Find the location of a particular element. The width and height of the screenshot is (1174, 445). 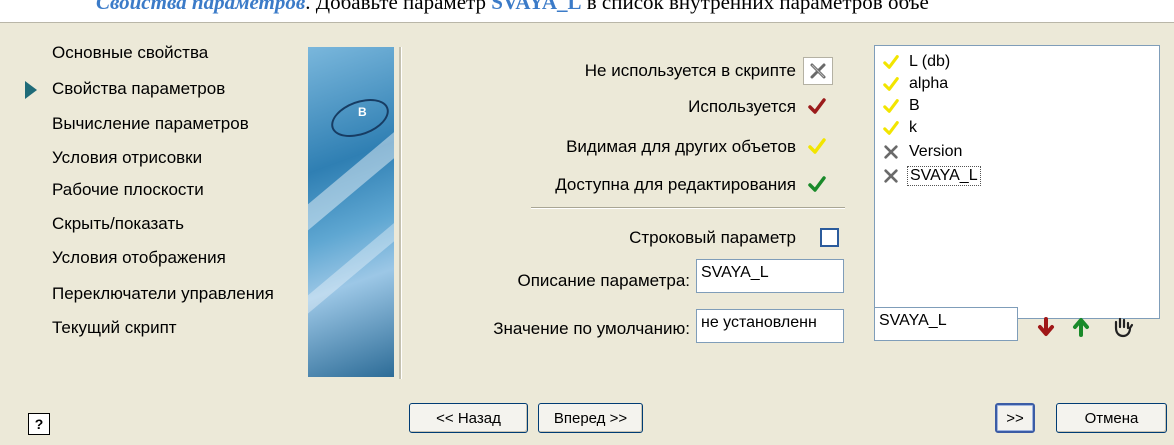

check-green-icon is located at coordinates (817, 184).